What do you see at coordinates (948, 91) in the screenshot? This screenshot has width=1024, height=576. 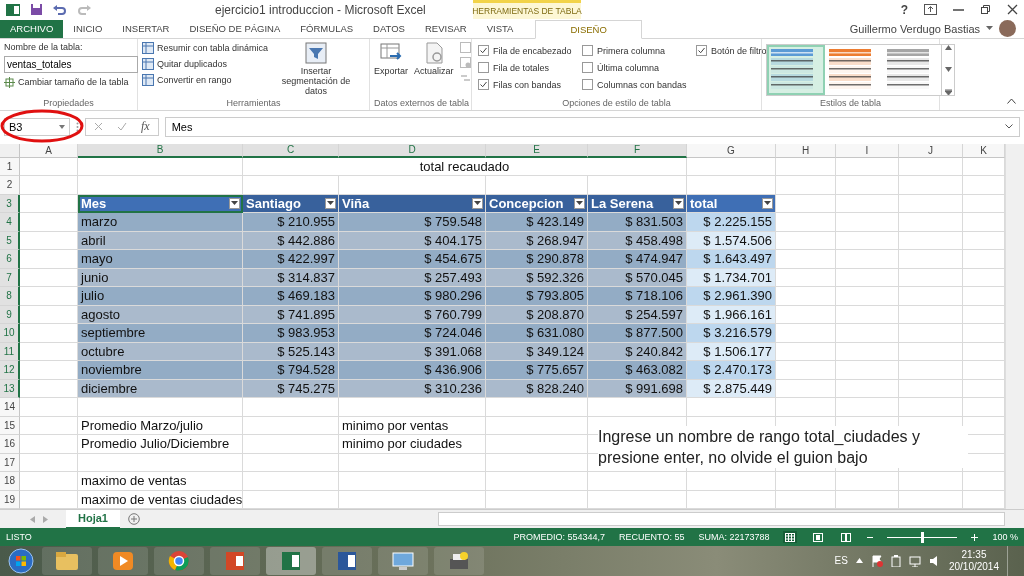 I see `more-icon` at bounding box center [948, 91].